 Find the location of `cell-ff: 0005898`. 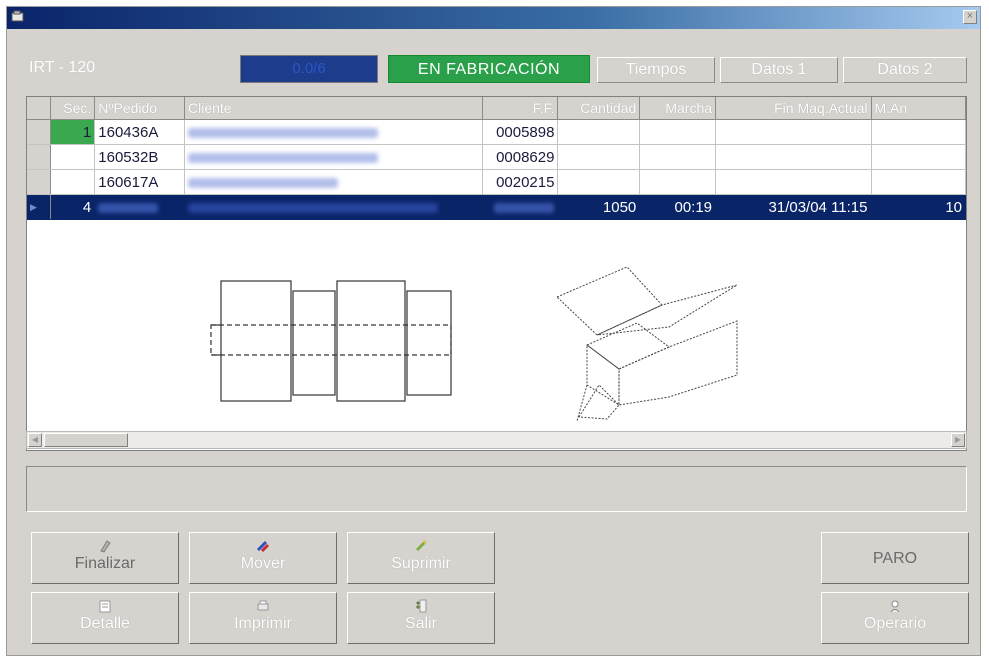

cell-ff: 0005898 is located at coordinates (520, 132).